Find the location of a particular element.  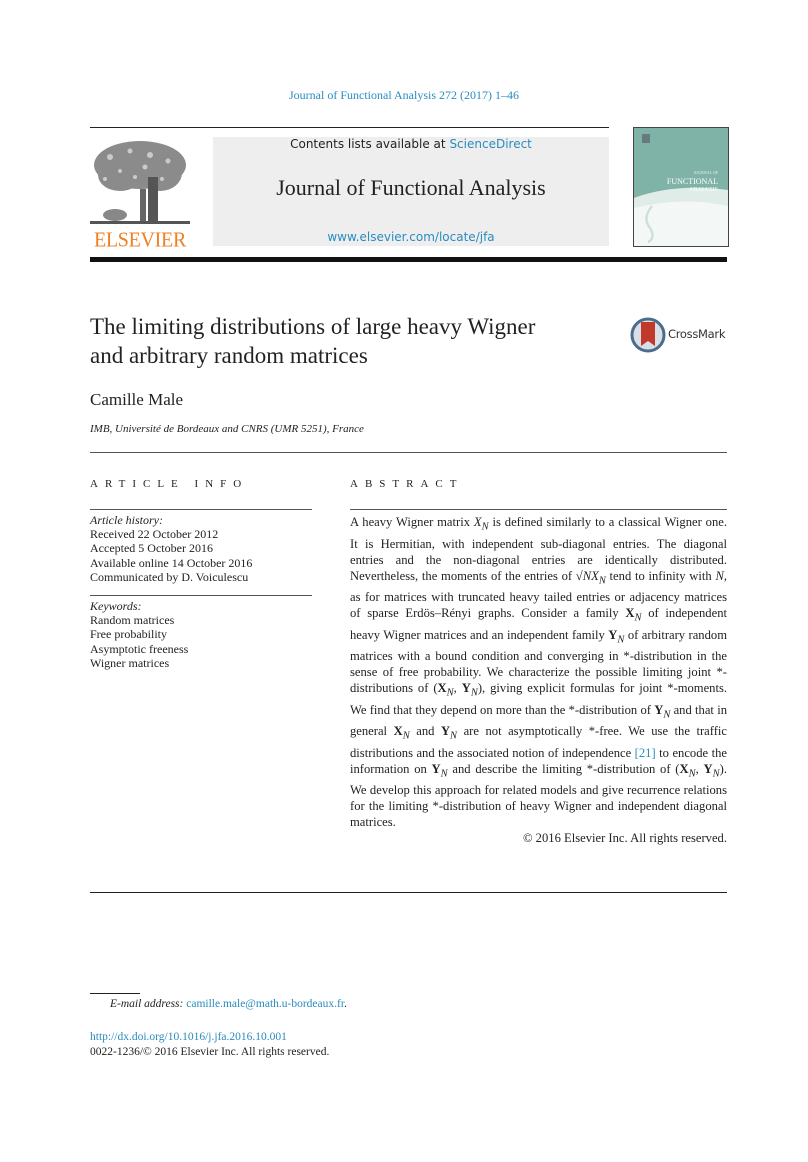

abstract-text: tend to infinity with is located at coordinates (660, 575).